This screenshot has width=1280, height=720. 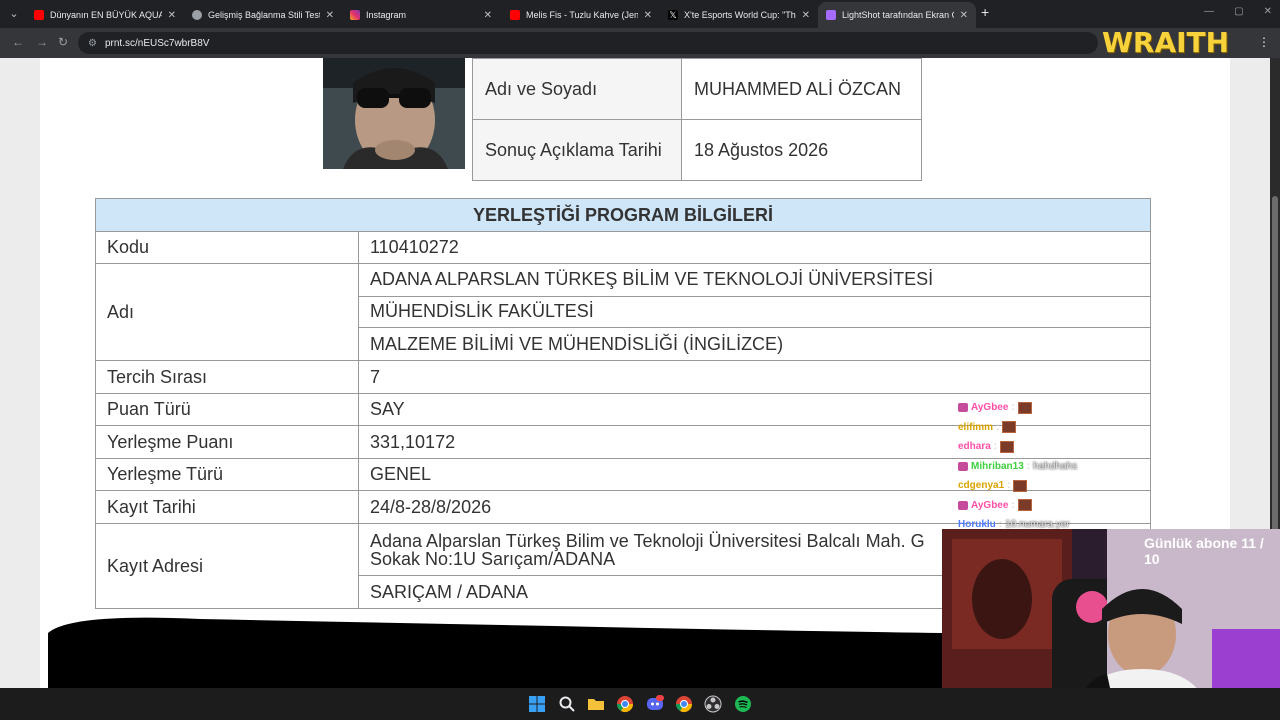 I want to click on chat-message: edhara :, so click(x=1058, y=447).